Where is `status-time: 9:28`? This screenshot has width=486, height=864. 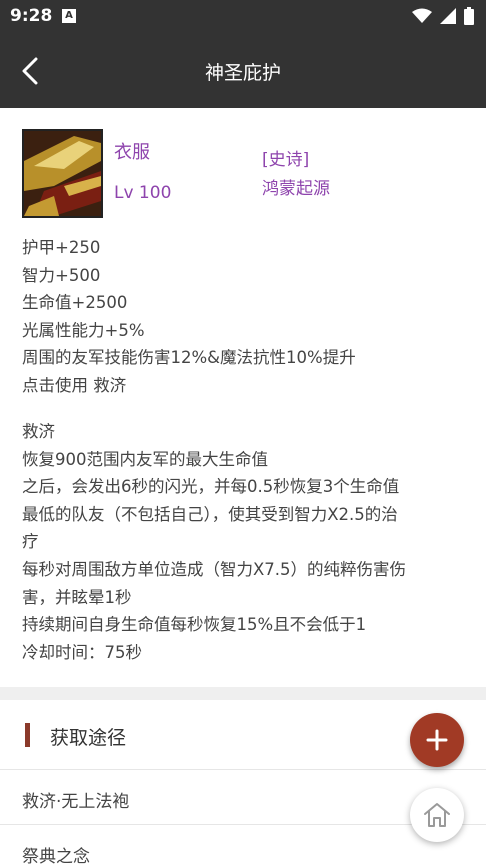 status-time: 9:28 is located at coordinates (31, 16).